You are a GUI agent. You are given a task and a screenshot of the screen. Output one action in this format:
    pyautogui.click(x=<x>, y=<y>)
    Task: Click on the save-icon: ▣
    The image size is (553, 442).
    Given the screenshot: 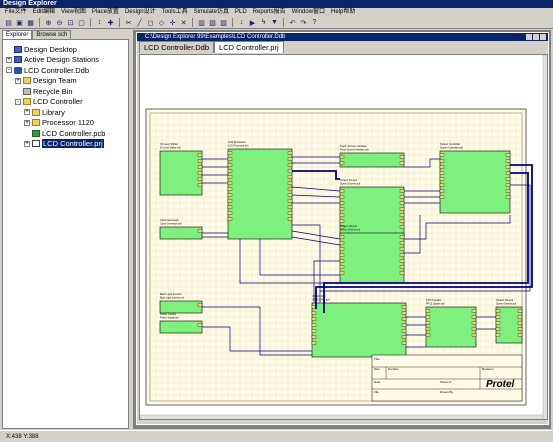 What is the action you would take?
    pyautogui.click(x=19, y=22)
    